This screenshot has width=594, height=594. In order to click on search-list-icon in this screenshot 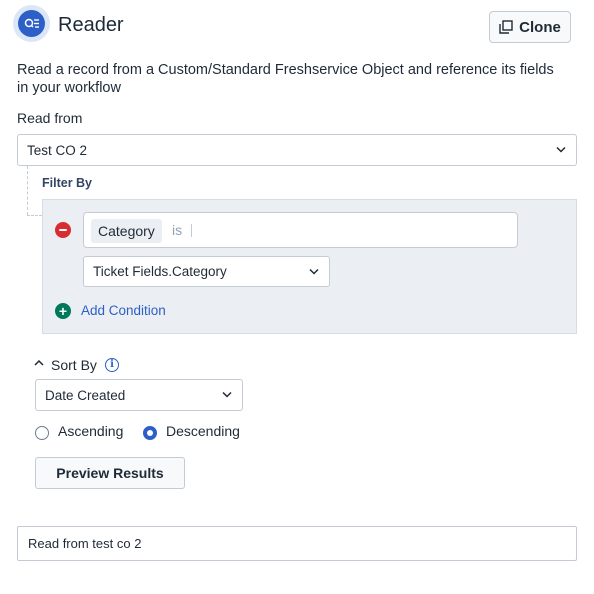, I will do `click(31, 23)`.